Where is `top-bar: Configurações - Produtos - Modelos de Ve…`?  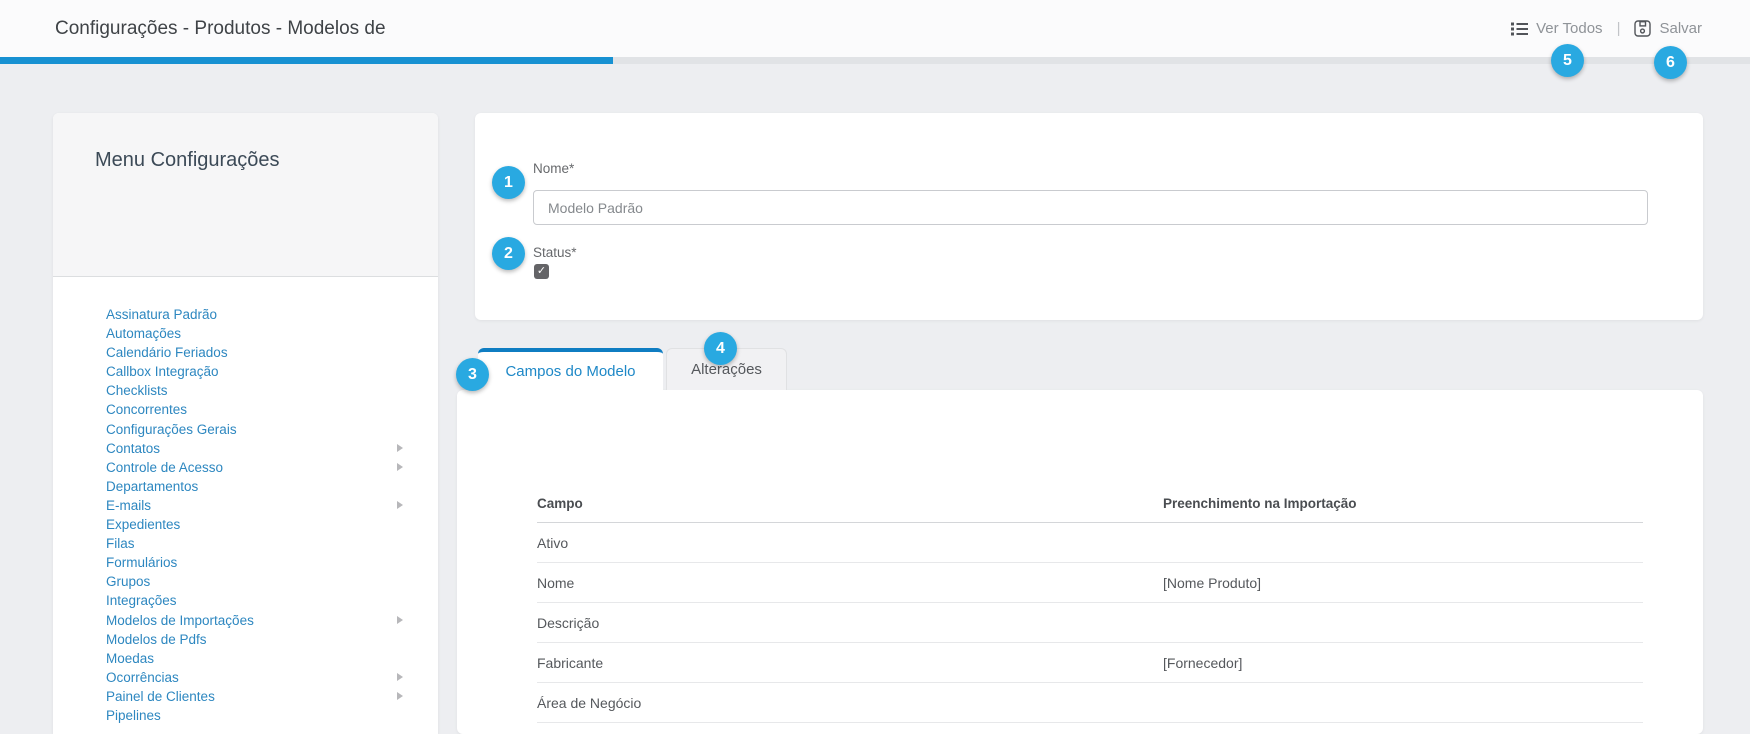 top-bar: Configurações - Produtos - Modelos de Ve… is located at coordinates (875, 28).